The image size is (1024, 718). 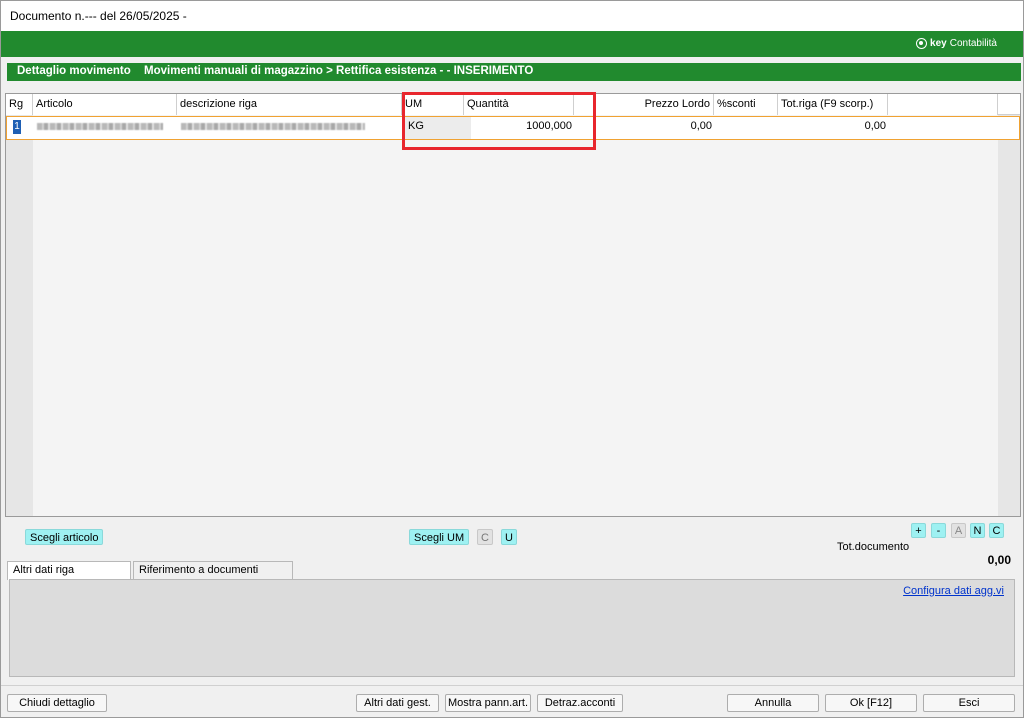 What do you see at coordinates (19, 305) in the screenshot?
I see `row-number-column` at bounding box center [19, 305].